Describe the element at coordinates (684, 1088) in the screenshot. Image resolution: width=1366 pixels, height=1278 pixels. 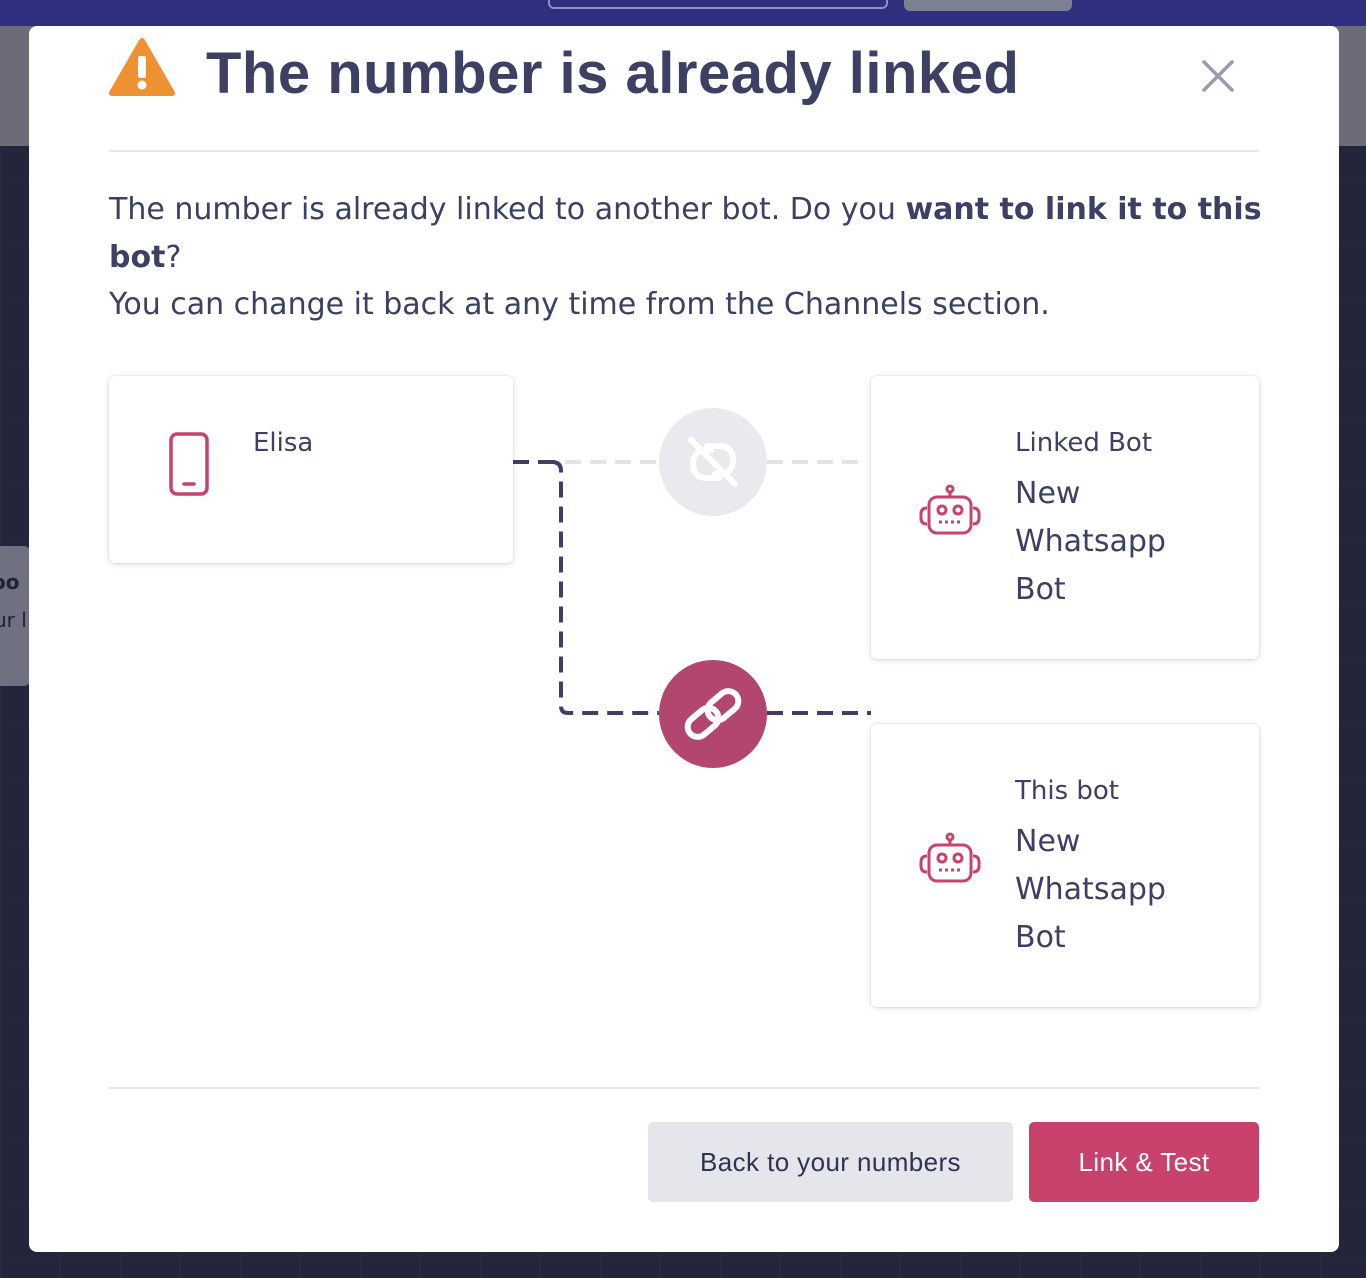
I see `footer-divider` at that location.